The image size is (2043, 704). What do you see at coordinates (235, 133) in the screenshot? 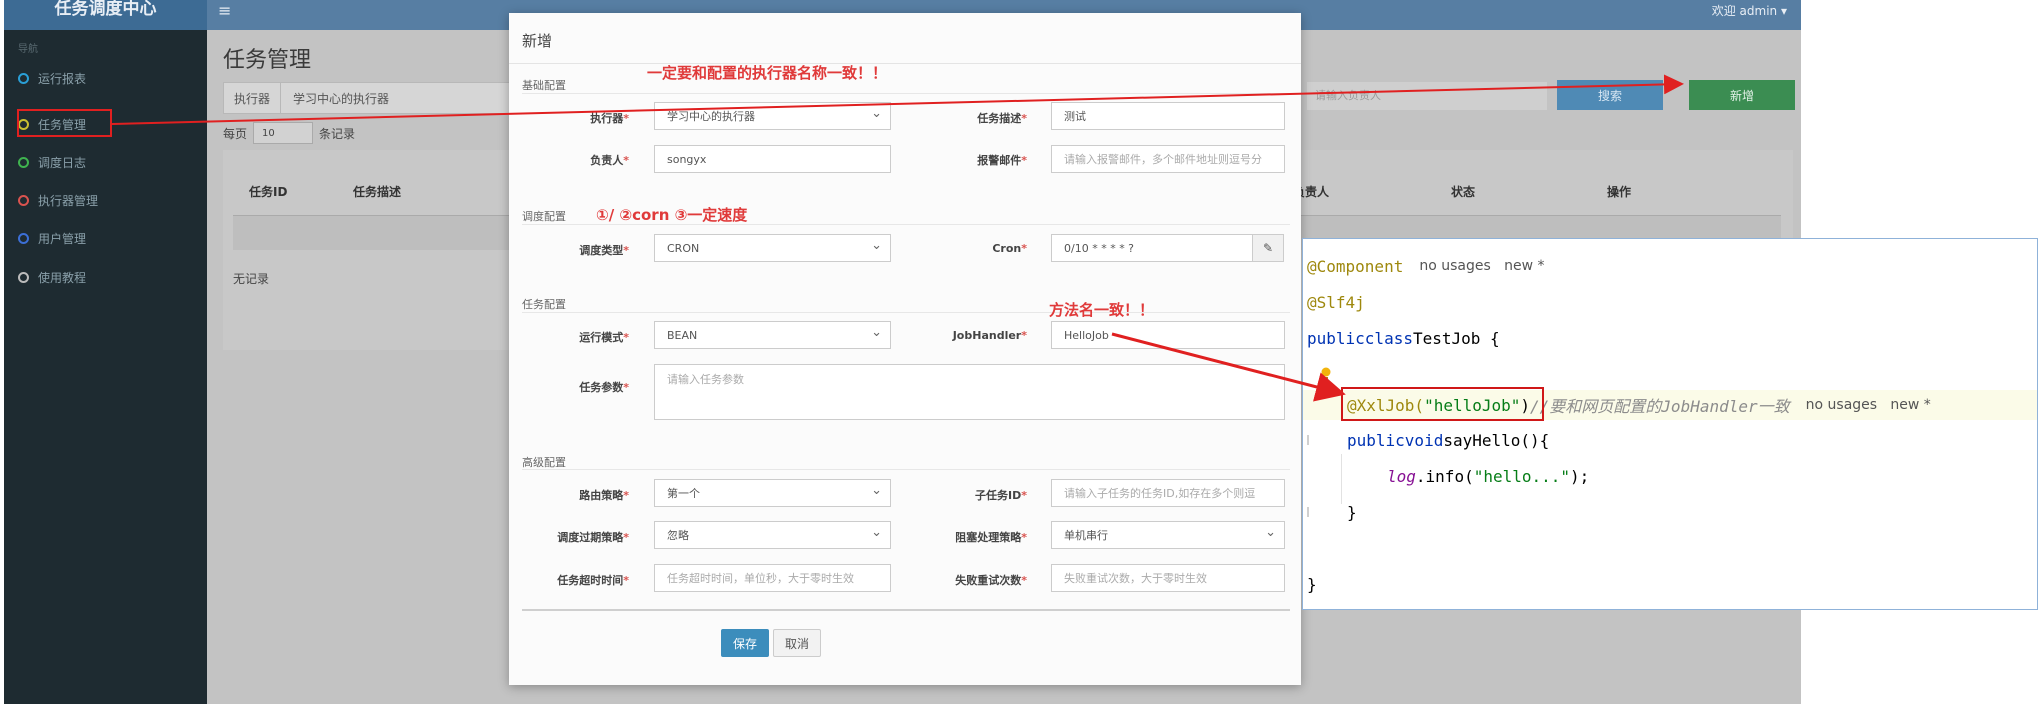
I see `page-size-prefix: 每页` at bounding box center [235, 133].